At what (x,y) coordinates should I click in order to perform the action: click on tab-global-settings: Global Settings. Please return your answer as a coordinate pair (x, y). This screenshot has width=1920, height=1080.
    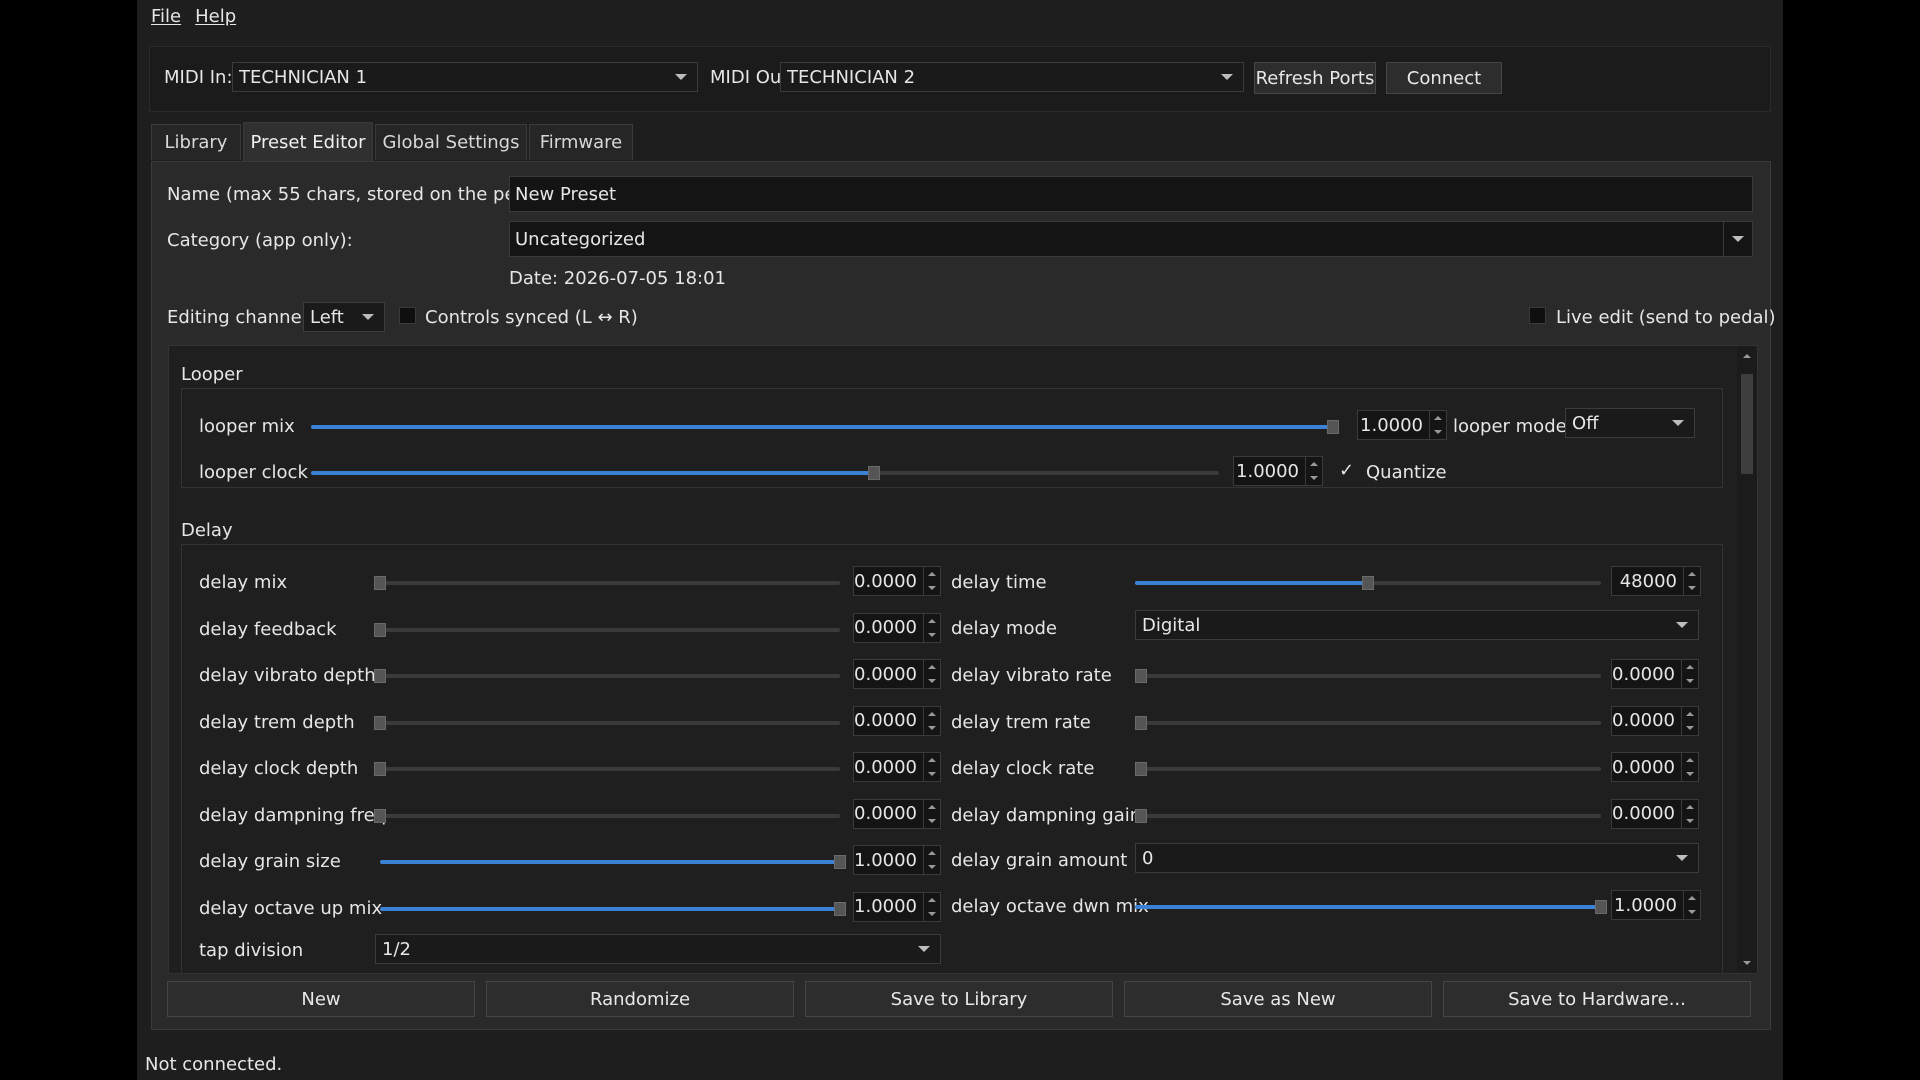
    Looking at the image, I should click on (451, 142).